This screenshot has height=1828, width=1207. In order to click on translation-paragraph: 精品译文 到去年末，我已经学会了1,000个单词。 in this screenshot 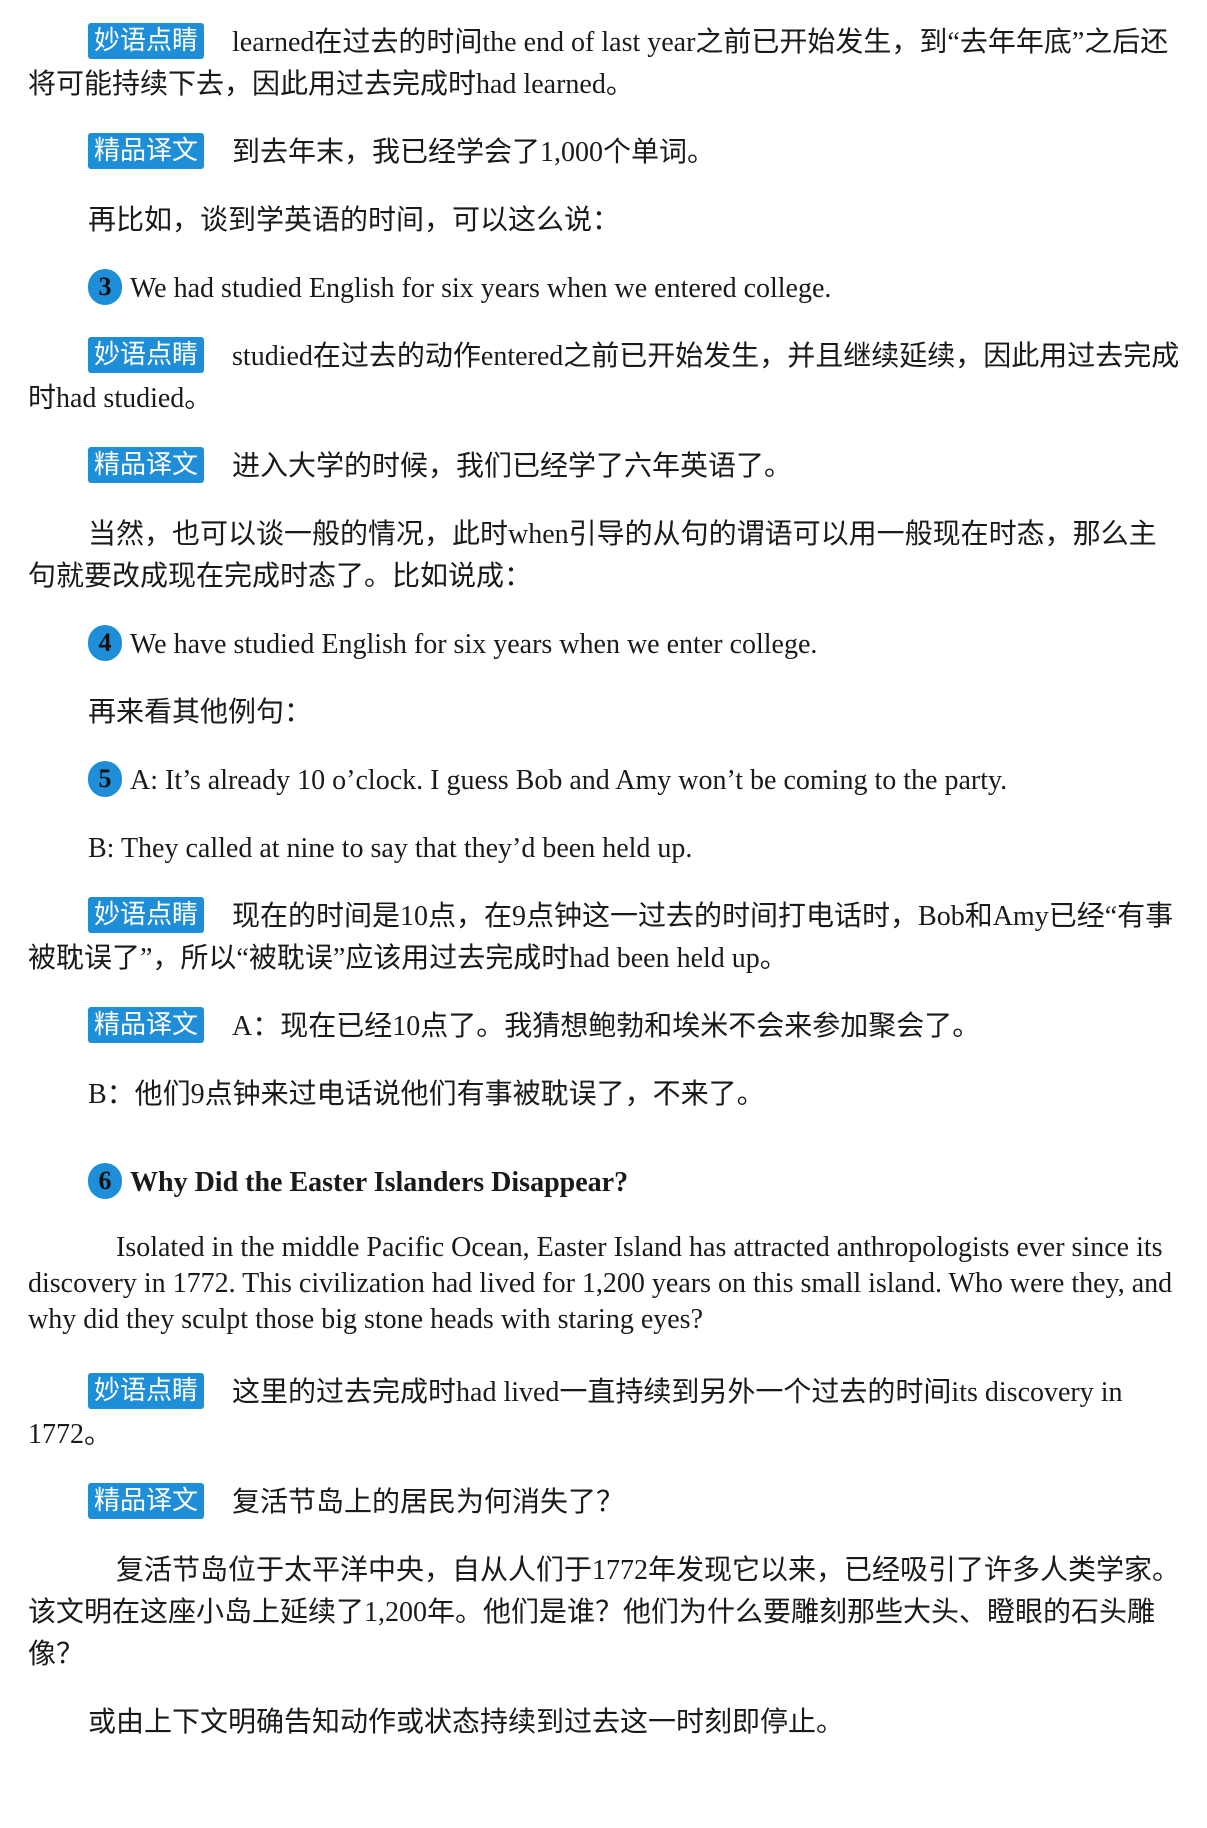, I will do `click(604, 153)`.